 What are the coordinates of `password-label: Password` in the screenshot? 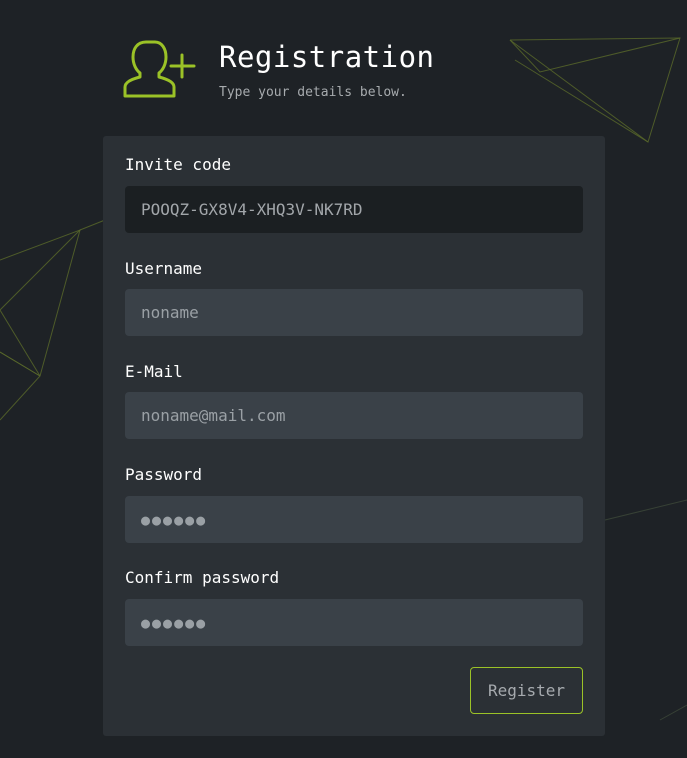 It's located at (164, 474).